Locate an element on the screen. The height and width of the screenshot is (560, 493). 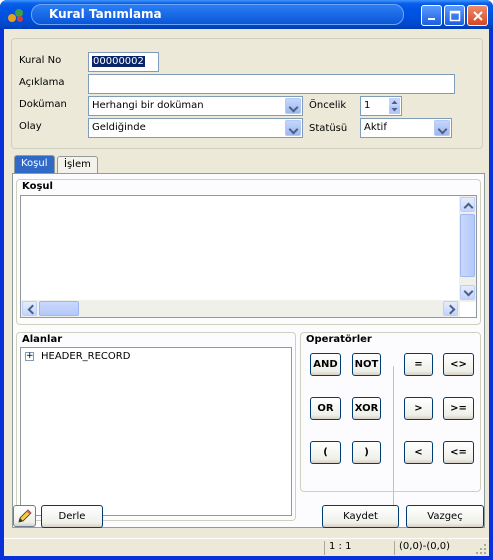
greater-equal-button: >= is located at coordinates (458, 408).